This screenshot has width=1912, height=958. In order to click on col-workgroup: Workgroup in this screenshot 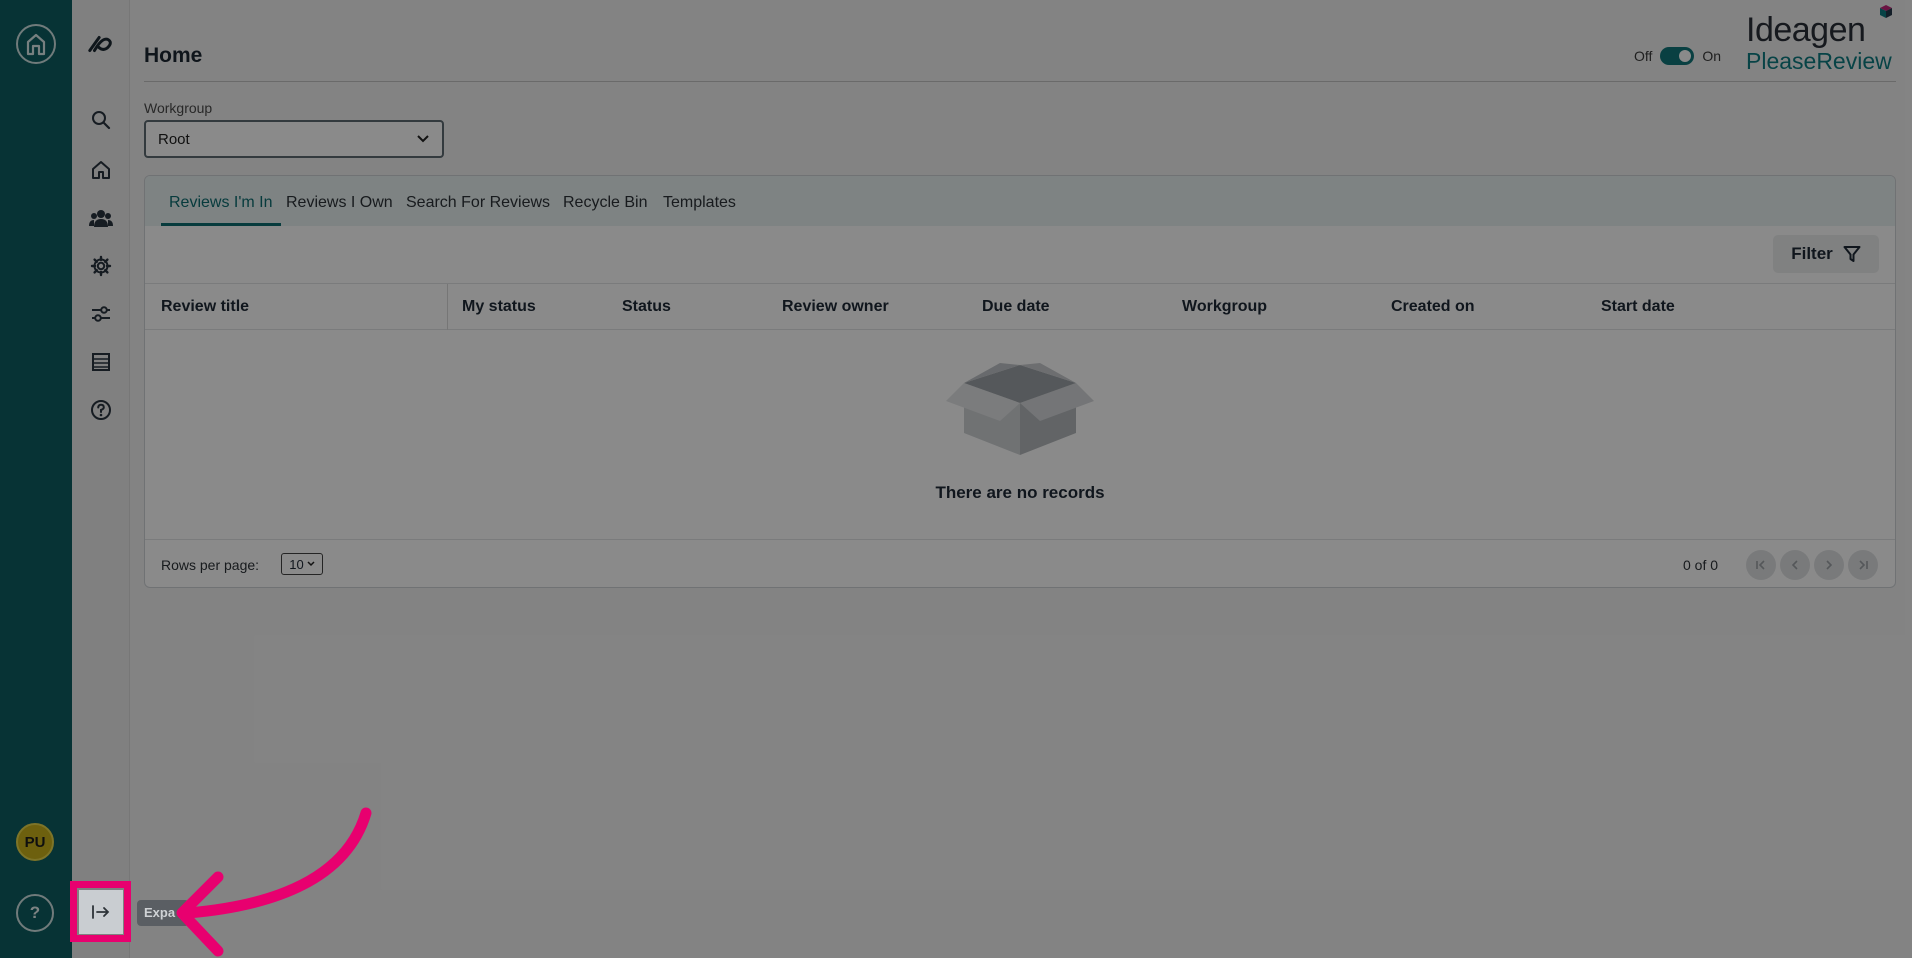, I will do `click(1224, 307)`.